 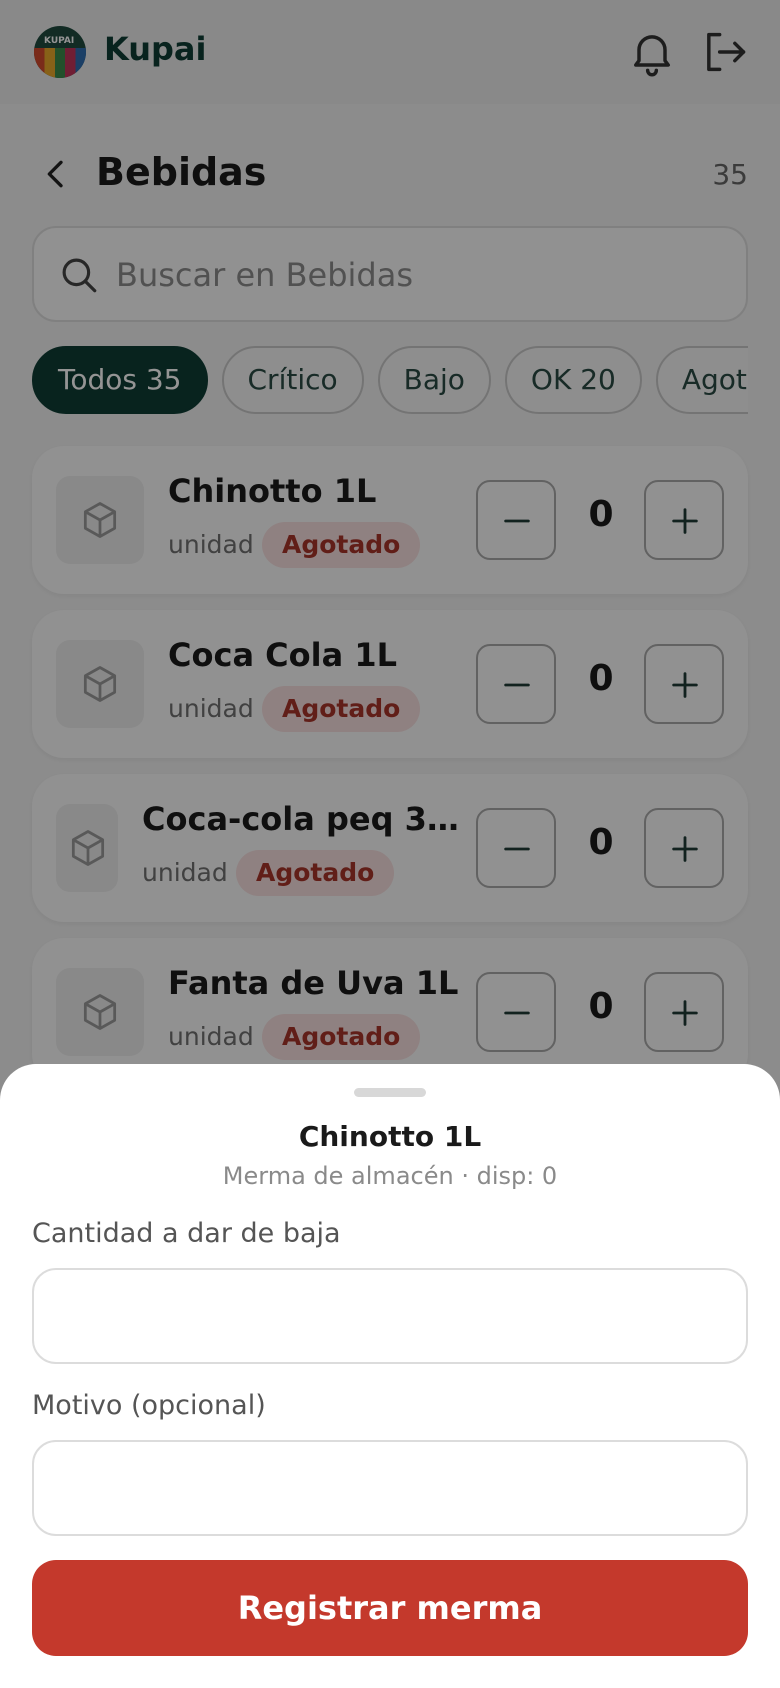 I want to click on register-waste-button: Registrar merma, so click(x=390, y=1608).